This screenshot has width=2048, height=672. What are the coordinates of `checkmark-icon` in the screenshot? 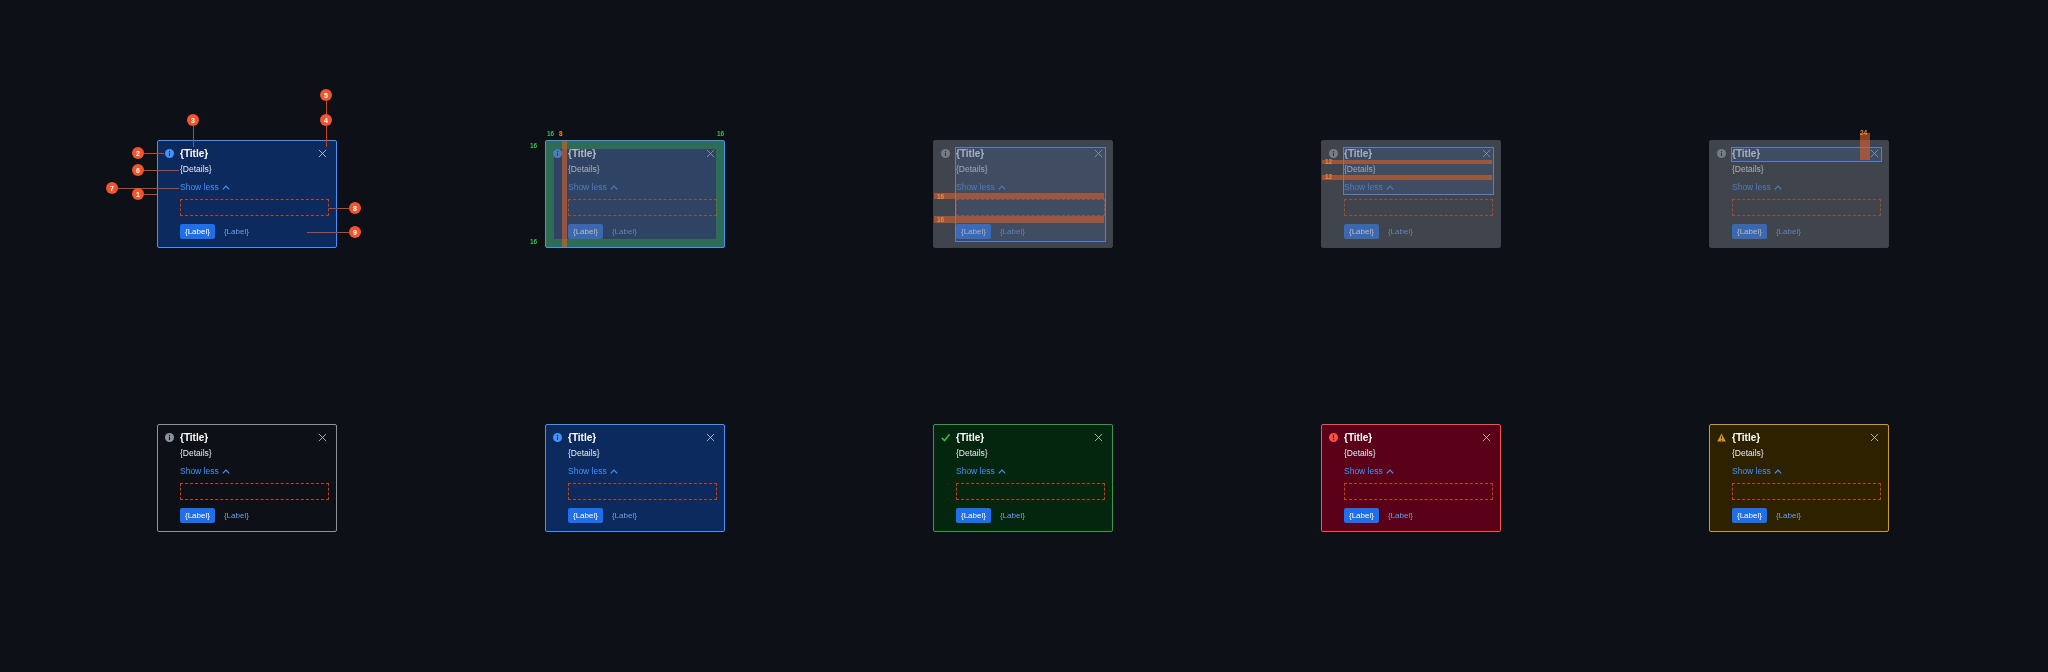 It's located at (945, 437).